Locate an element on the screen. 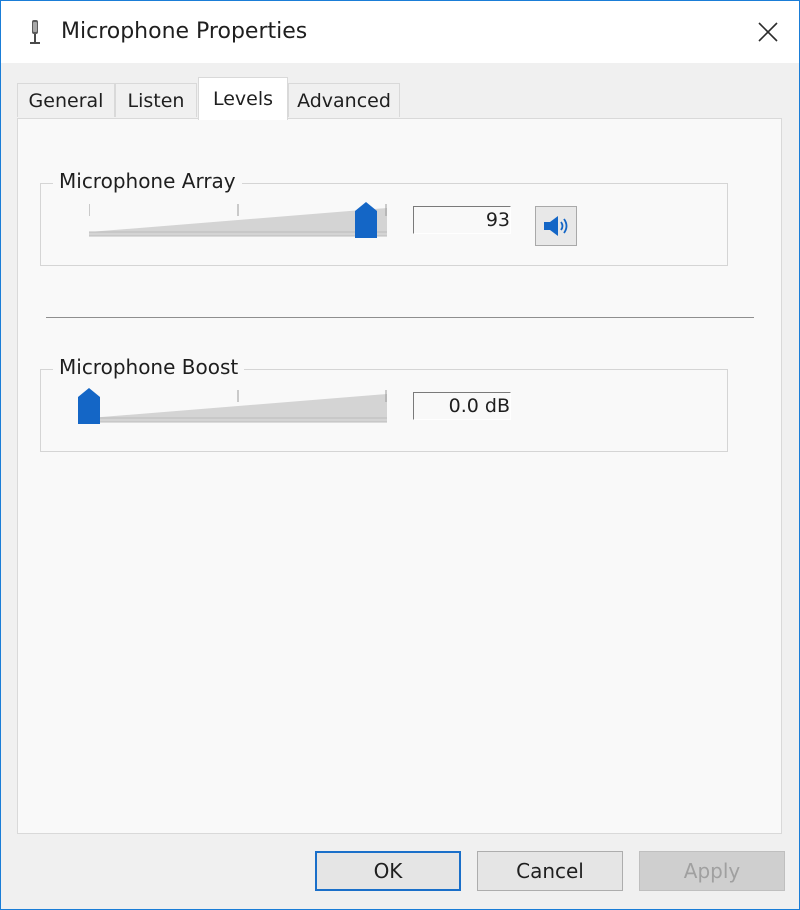  microphone-boost-slider is located at coordinates (232, 408).